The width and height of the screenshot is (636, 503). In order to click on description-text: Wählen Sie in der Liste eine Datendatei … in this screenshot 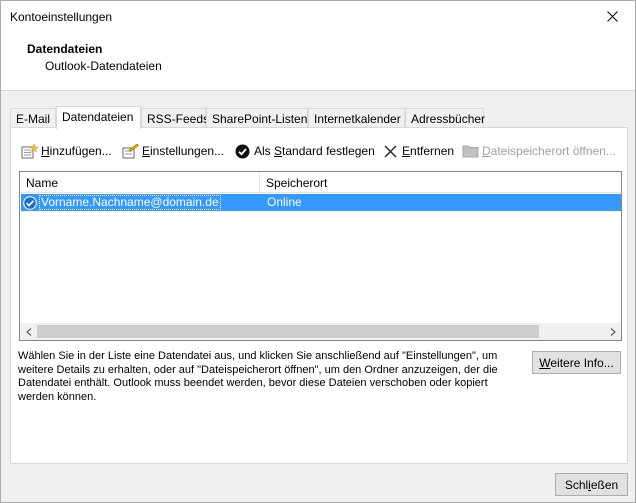, I will do `click(258, 376)`.